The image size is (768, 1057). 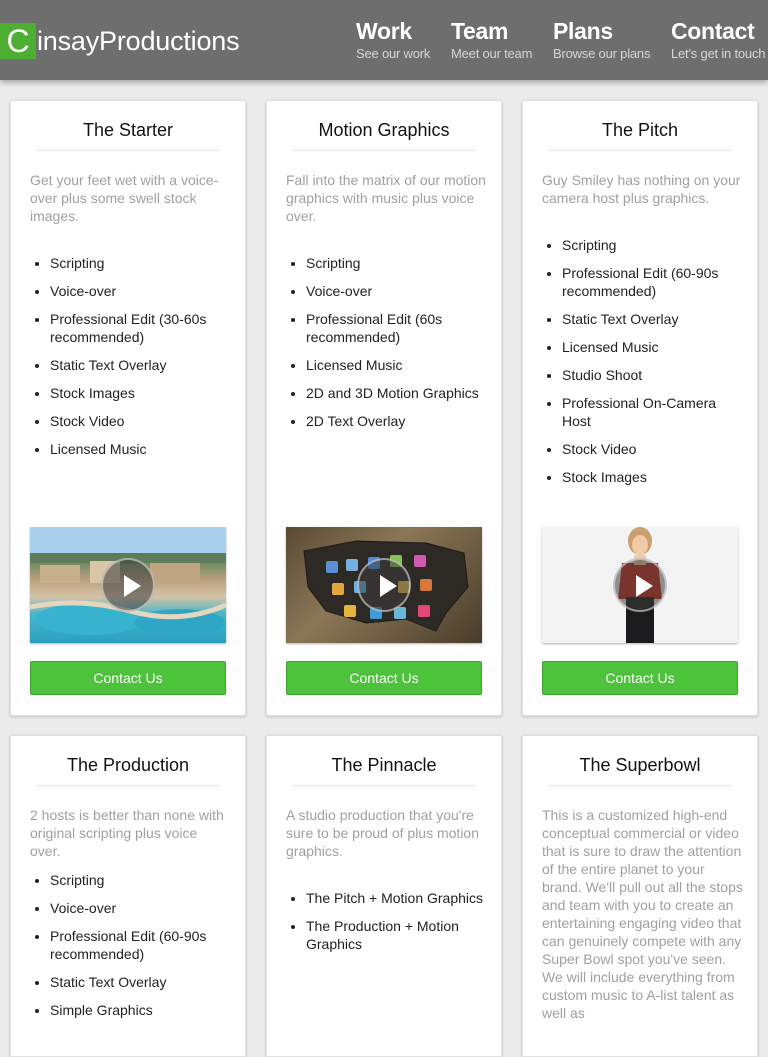 I want to click on nav-work: Work See our work, so click(x=393, y=40).